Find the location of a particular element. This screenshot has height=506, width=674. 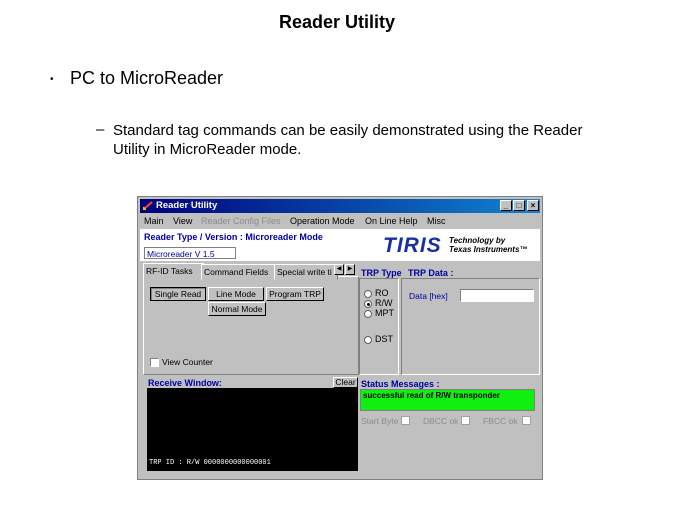

radio-mpt is located at coordinates (368, 314).